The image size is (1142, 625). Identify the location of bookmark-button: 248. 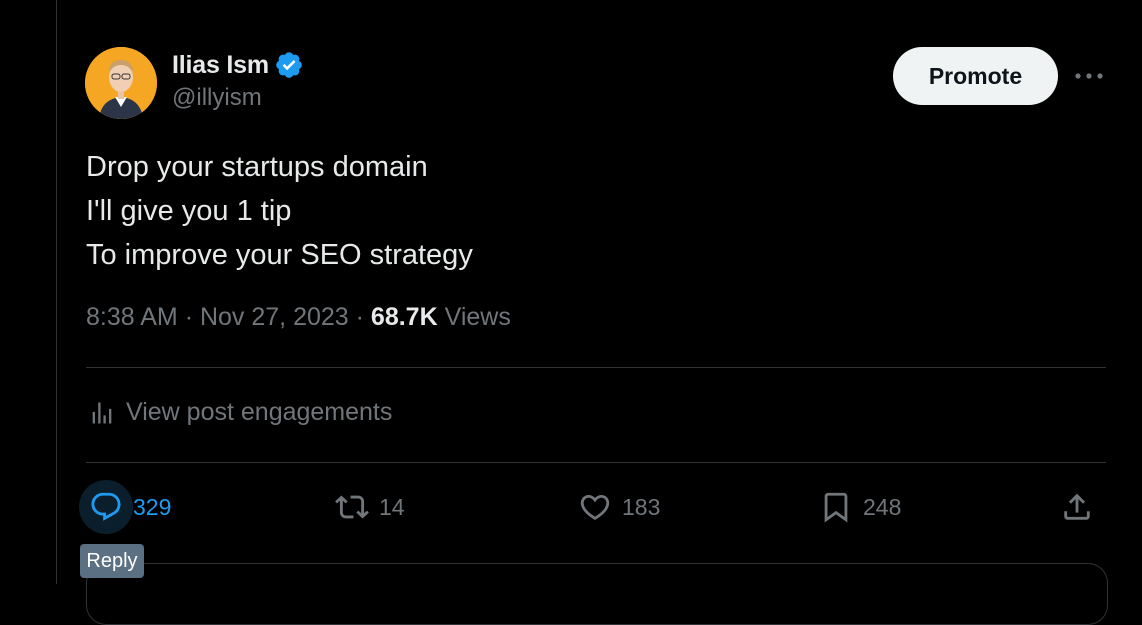
(855, 507).